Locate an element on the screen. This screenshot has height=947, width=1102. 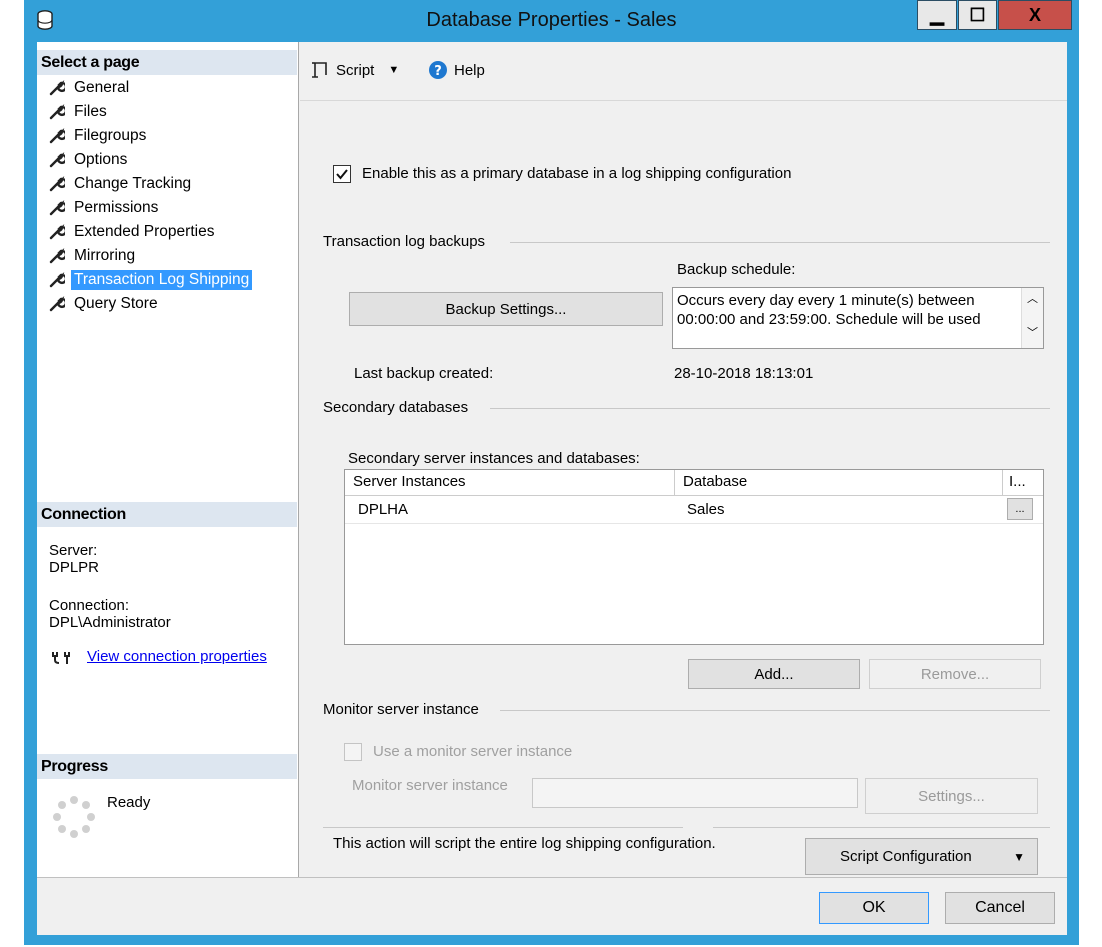
progress-heading: Progress is located at coordinates (167, 766).